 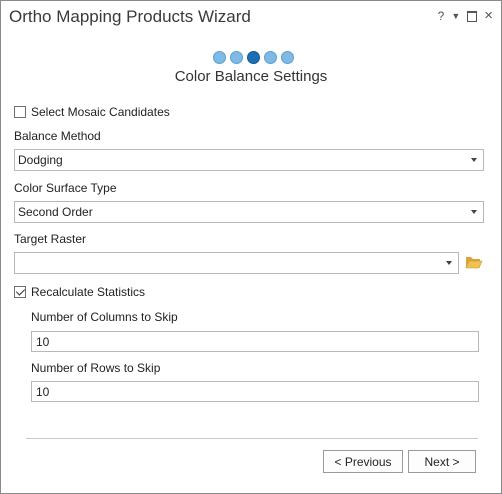 What do you see at coordinates (100, 112) in the screenshot?
I see `select-mosaic-candidates-label: Select Mosaic Candidates` at bounding box center [100, 112].